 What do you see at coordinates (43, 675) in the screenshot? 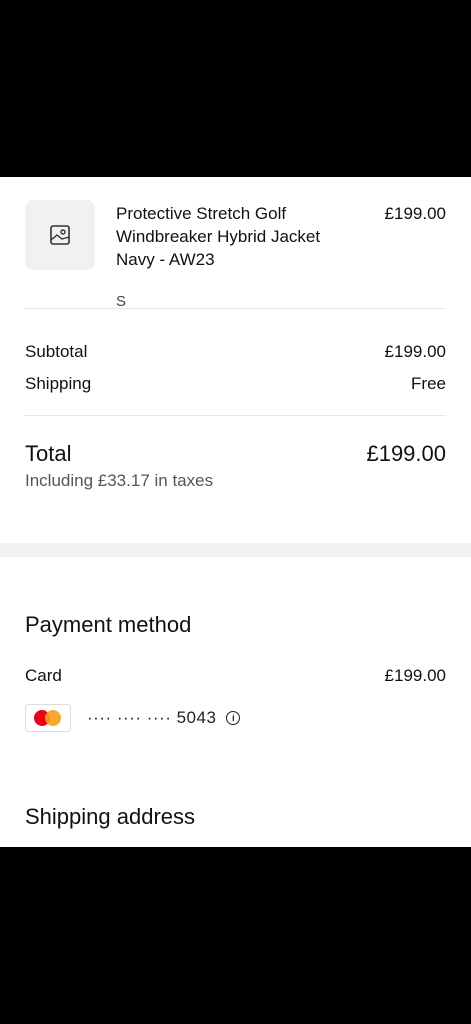
I see `payment-method-label: Card` at bounding box center [43, 675].